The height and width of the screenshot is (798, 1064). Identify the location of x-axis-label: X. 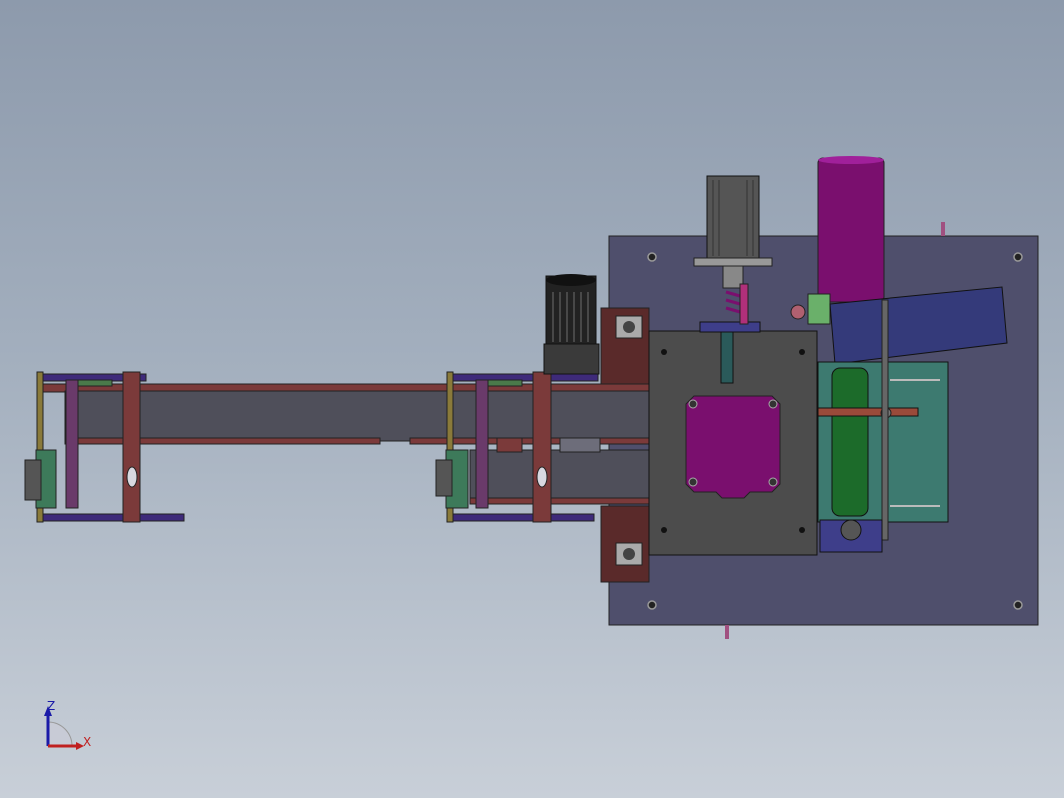
(87, 742).